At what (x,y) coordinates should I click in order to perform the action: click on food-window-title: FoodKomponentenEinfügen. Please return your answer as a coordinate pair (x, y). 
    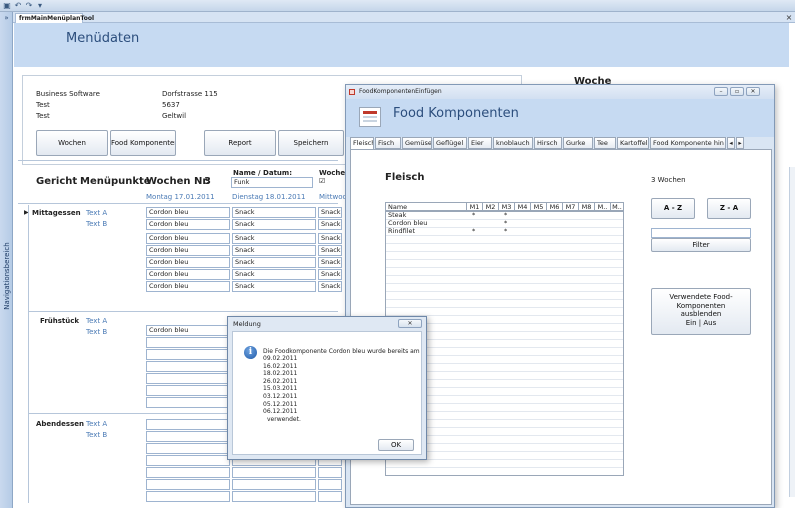
    Looking at the image, I should click on (400, 91).